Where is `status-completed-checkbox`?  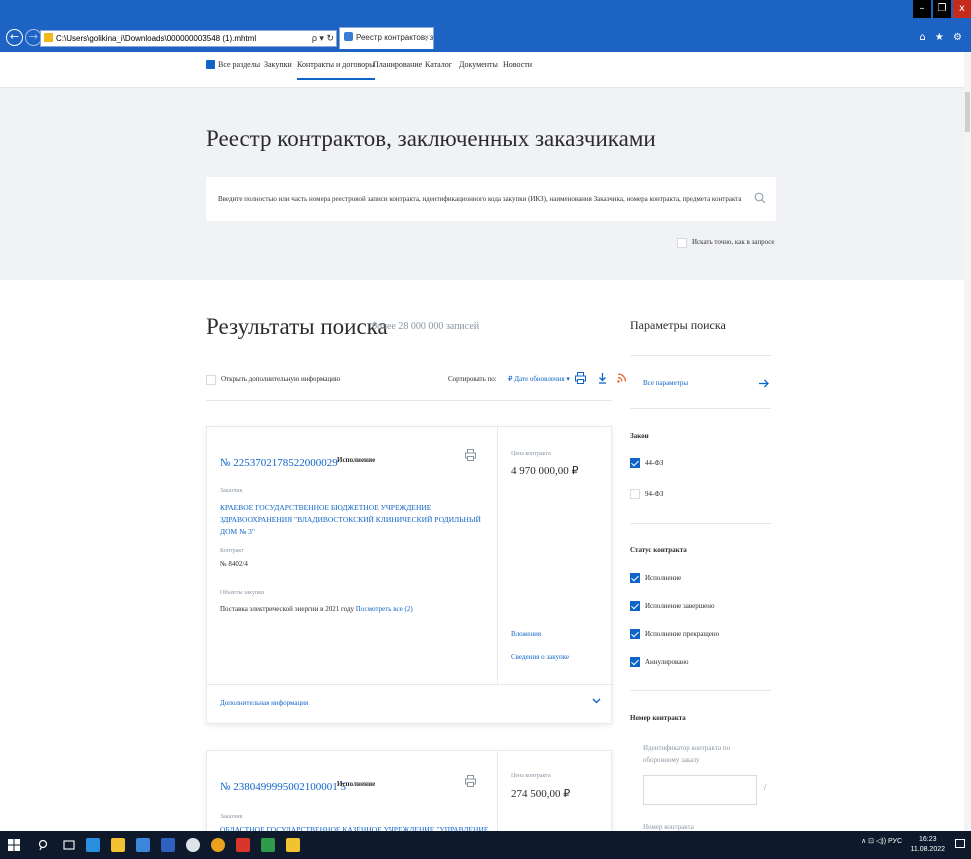 status-completed-checkbox is located at coordinates (635, 606).